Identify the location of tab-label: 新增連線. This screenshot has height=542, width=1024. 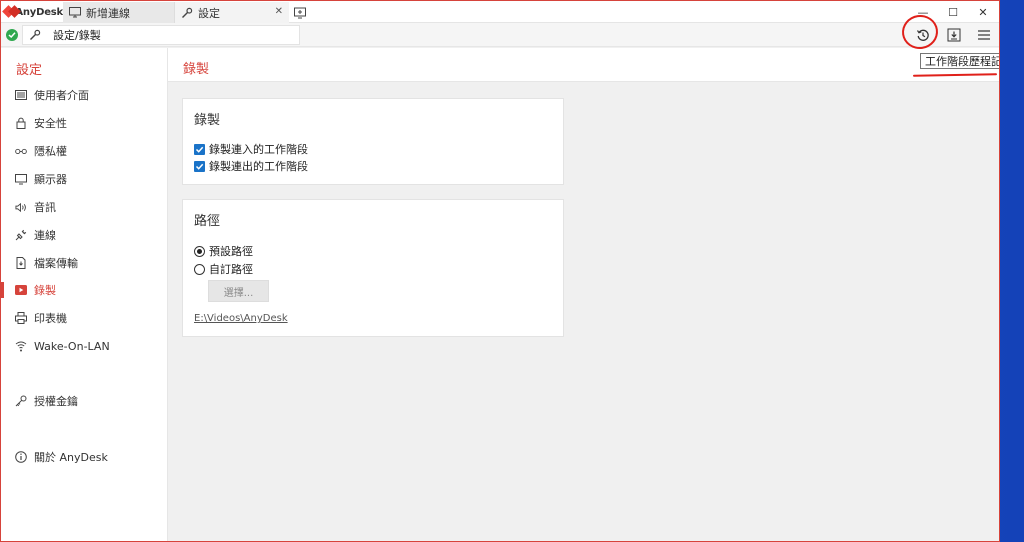
(108, 13).